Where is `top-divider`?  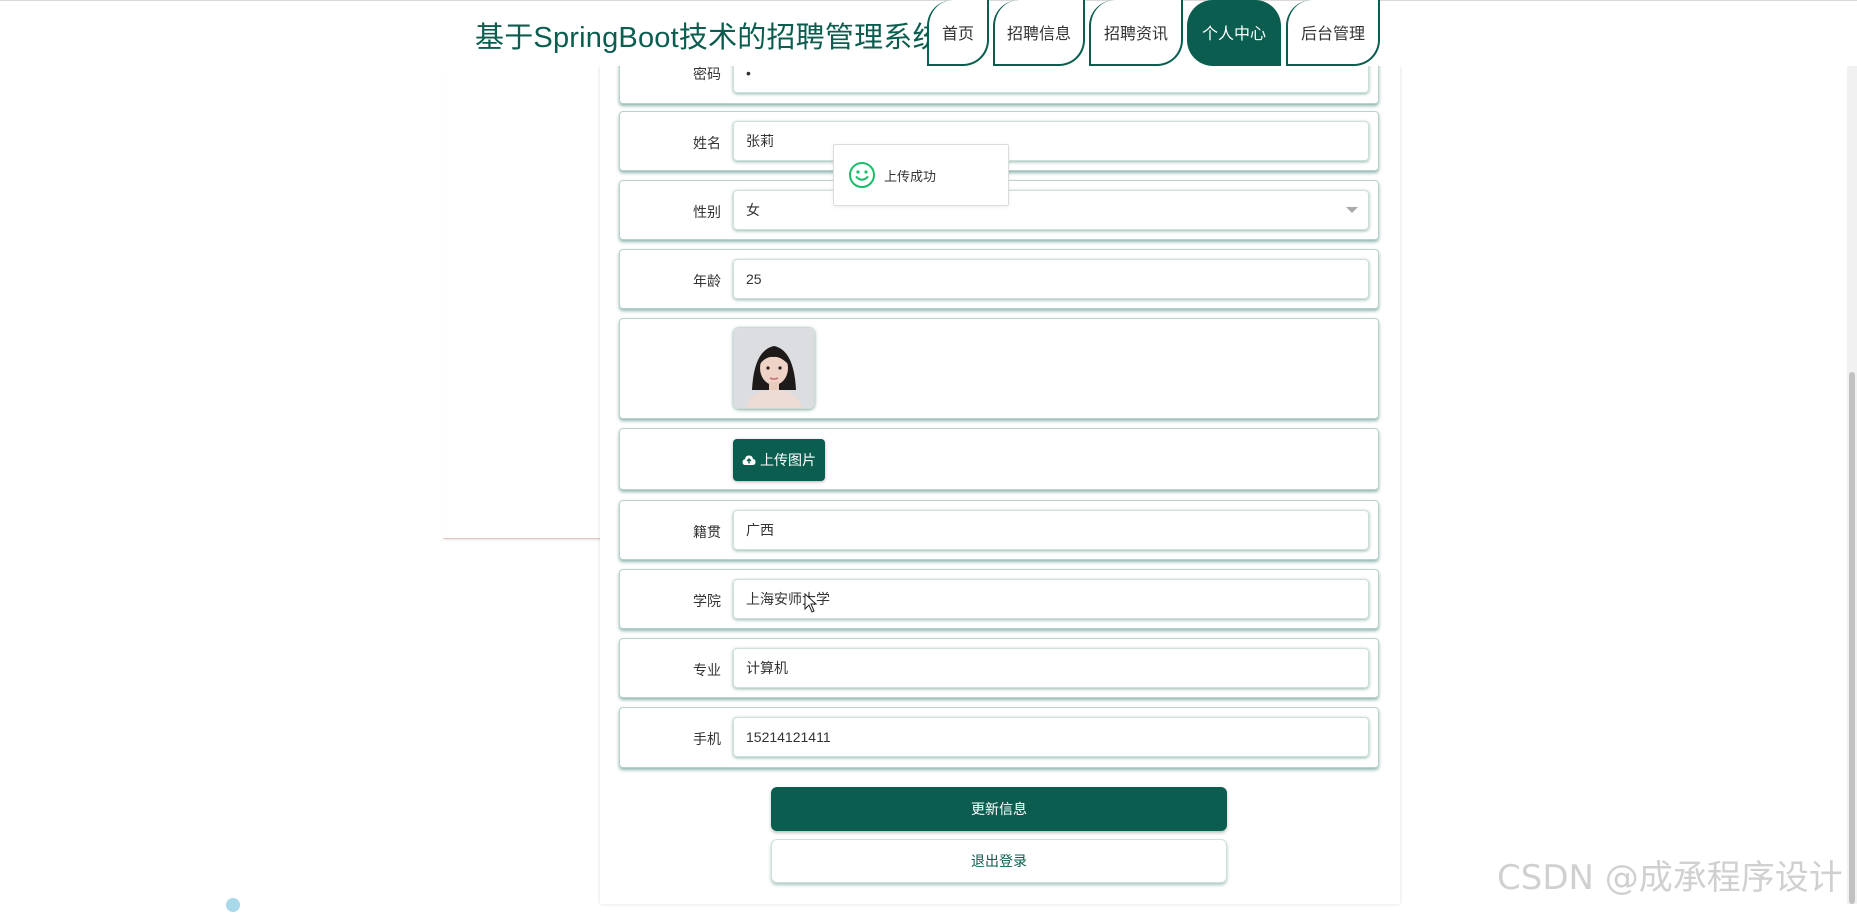
top-divider is located at coordinates (928, 0).